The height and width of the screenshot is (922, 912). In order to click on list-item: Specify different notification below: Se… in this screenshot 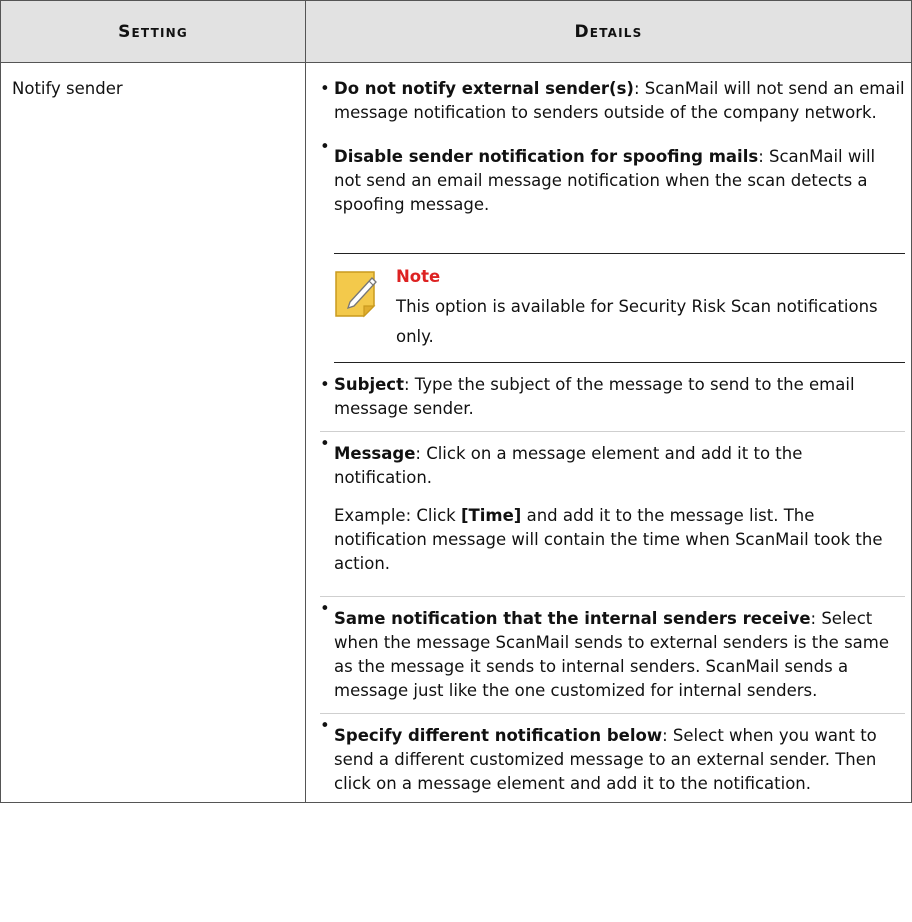, I will do `click(612, 754)`.